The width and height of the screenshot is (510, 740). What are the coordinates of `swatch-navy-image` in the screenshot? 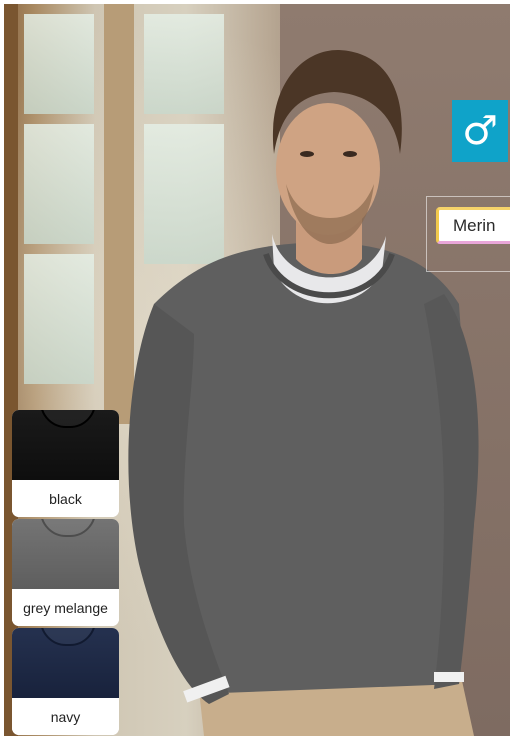 It's located at (65, 663).